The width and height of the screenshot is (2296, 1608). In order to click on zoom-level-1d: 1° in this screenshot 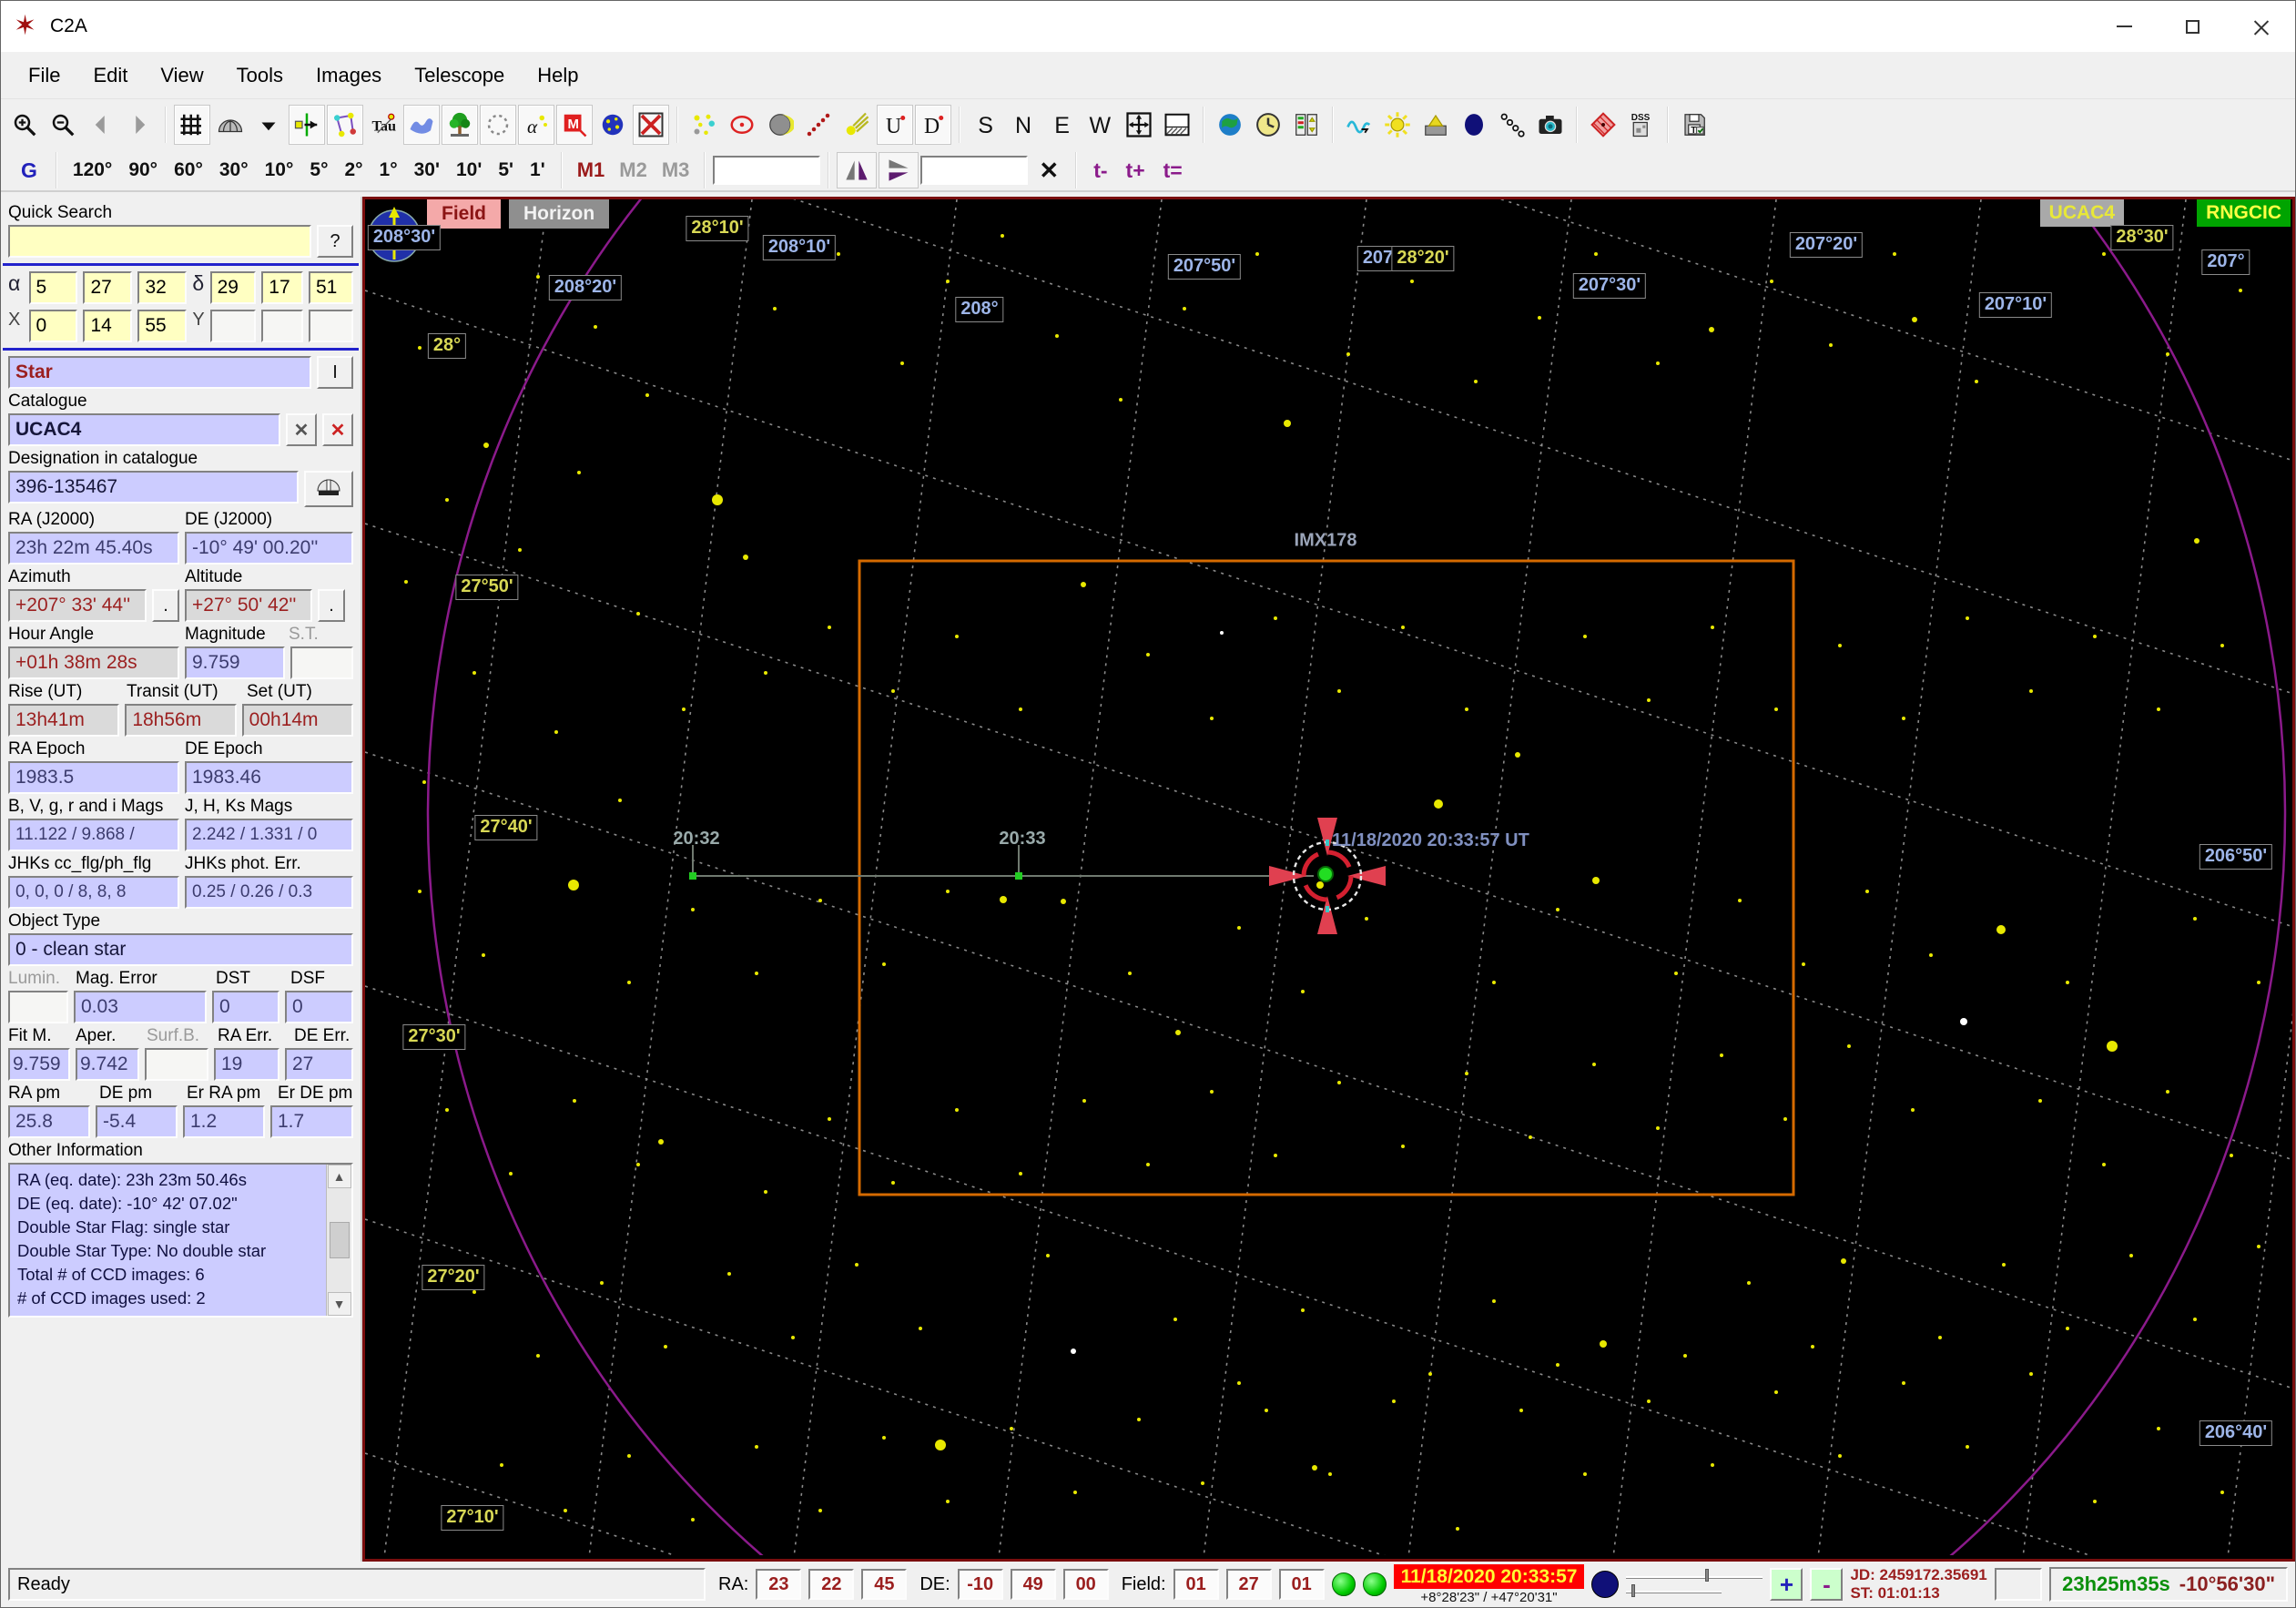, I will do `click(388, 170)`.